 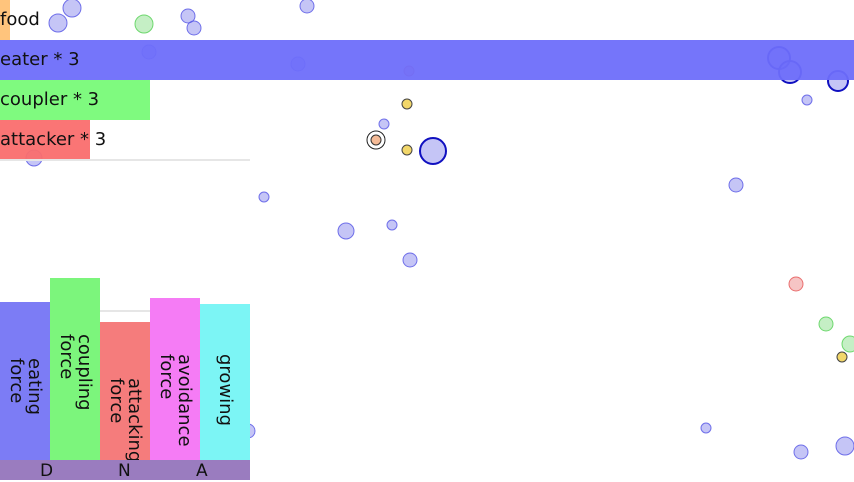 I want to click on eating-force-bar: eating force, so click(x=25, y=381).